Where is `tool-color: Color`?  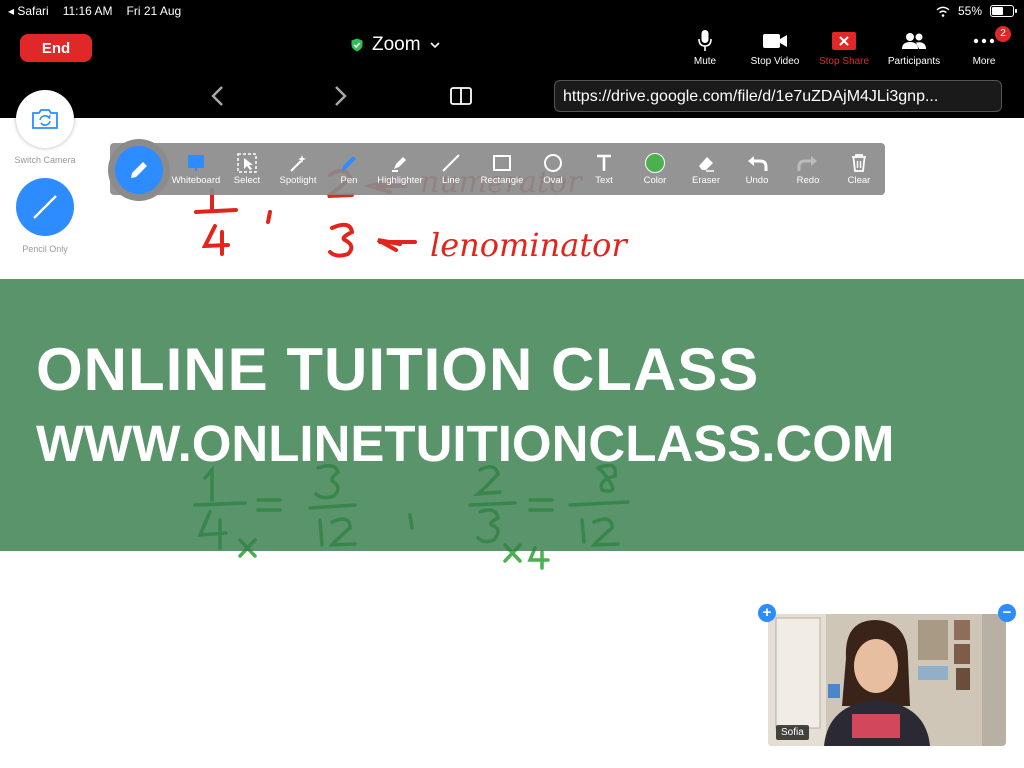
tool-color: Color is located at coordinates (655, 169).